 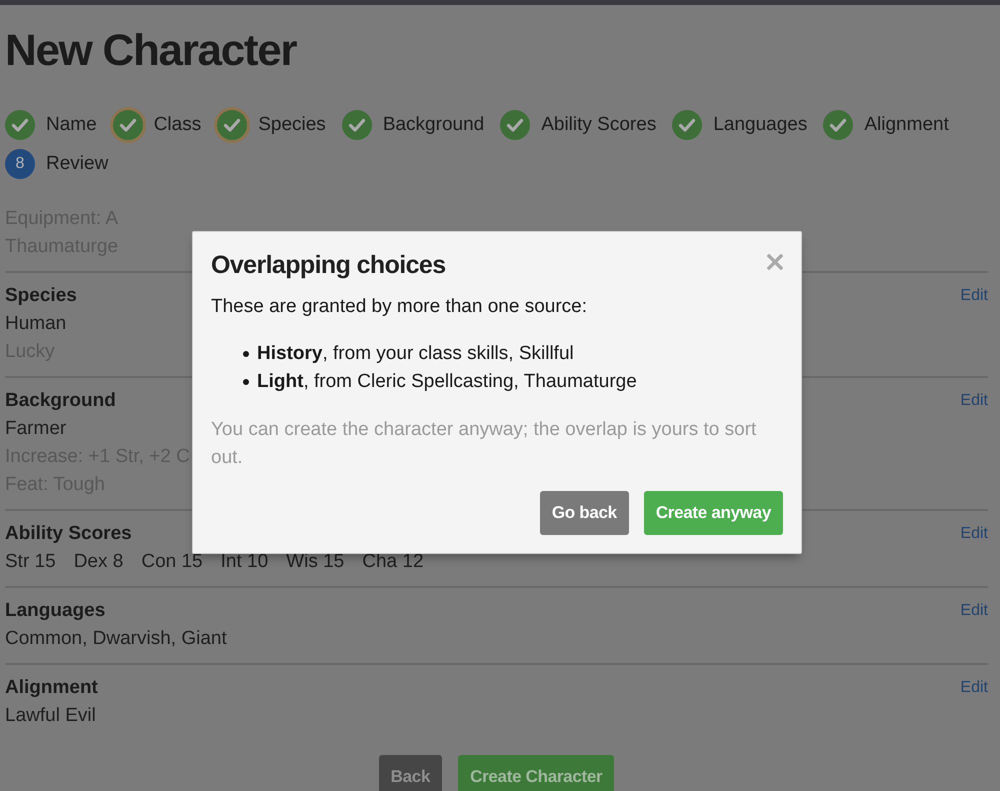 I want to click on section-heading: Alignment, so click(x=51, y=688).